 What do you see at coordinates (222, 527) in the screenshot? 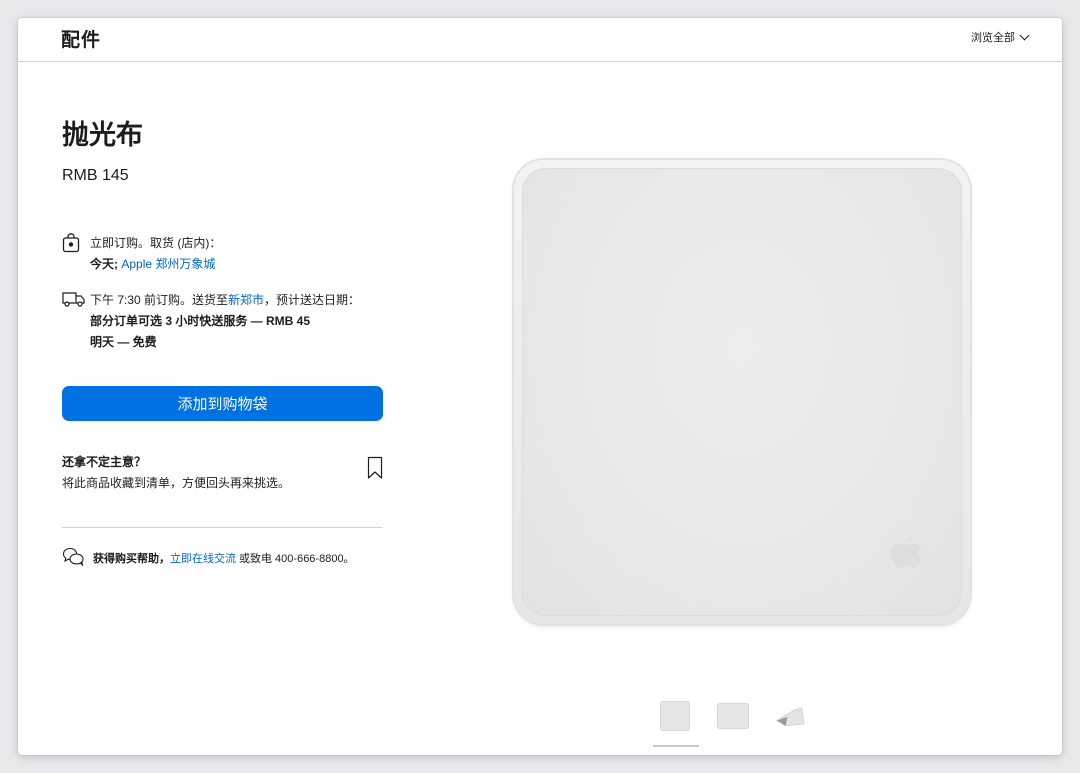
I see `section-divider` at bounding box center [222, 527].